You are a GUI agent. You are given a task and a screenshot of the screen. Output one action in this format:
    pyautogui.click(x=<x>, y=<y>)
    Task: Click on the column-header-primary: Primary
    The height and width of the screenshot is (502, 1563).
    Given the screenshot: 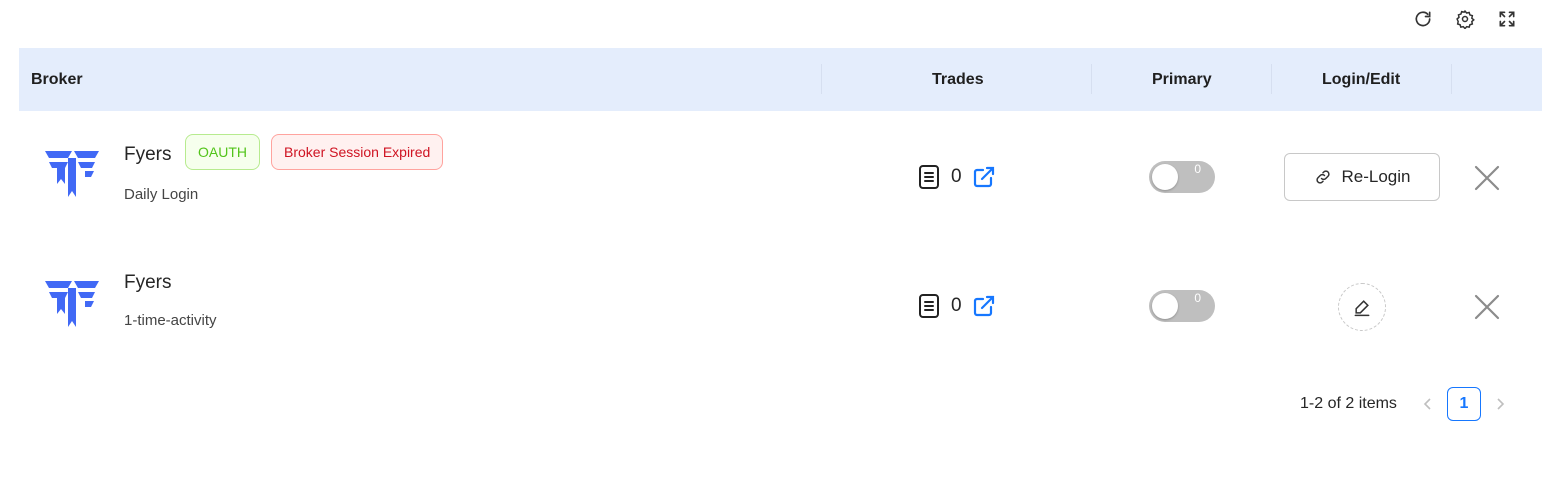 What is the action you would take?
    pyautogui.click(x=1182, y=79)
    